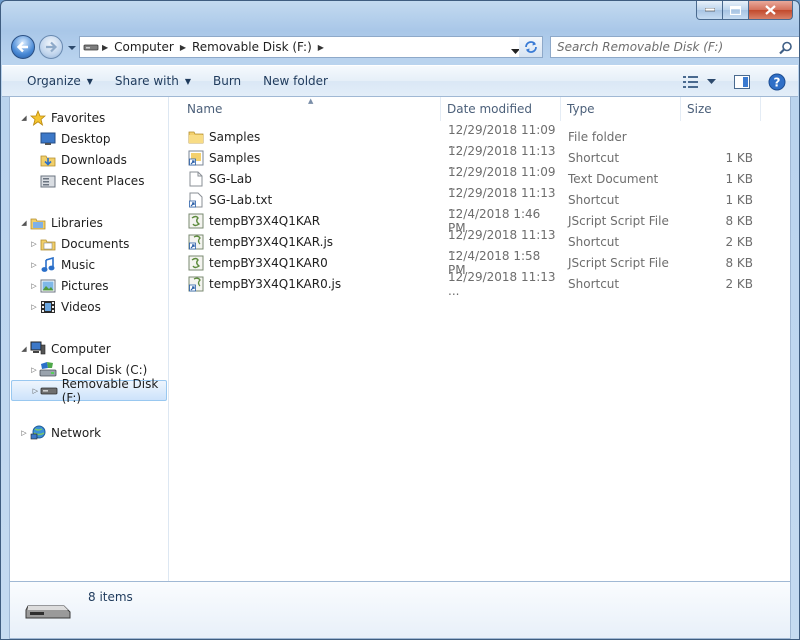 The width and height of the screenshot is (800, 640). Describe the element at coordinates (699, 109) in the screenshot. I see `column-size-label: Size` at that location.